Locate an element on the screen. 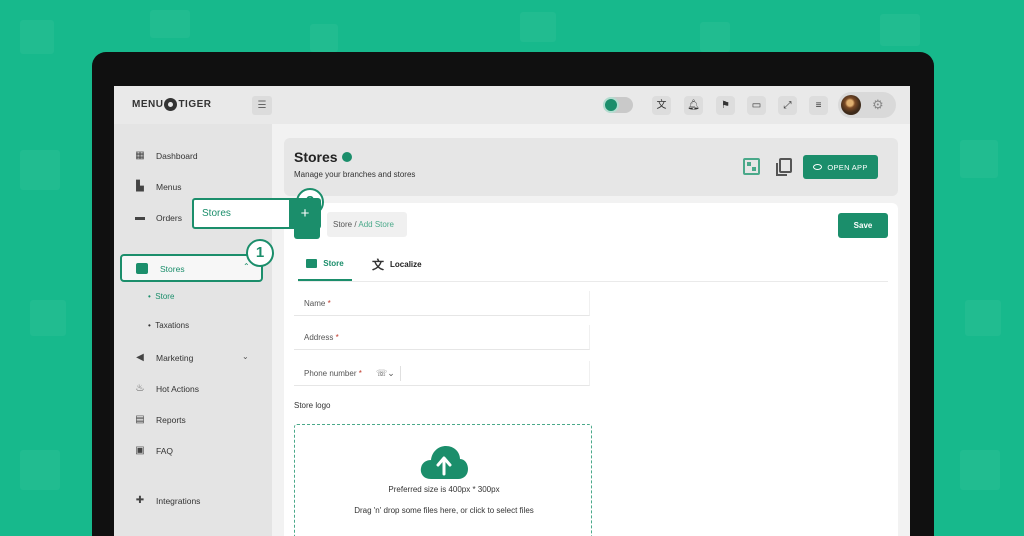  tab-localize: 文 Localize is located at coordinates (397, 264).